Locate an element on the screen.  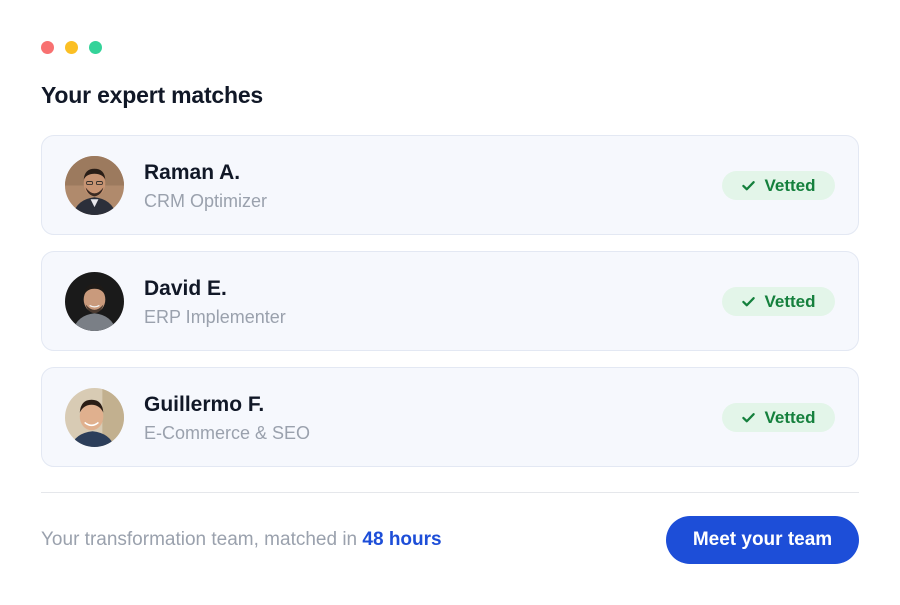
expert-name: Raman A. is located at coordinates (192, 172).